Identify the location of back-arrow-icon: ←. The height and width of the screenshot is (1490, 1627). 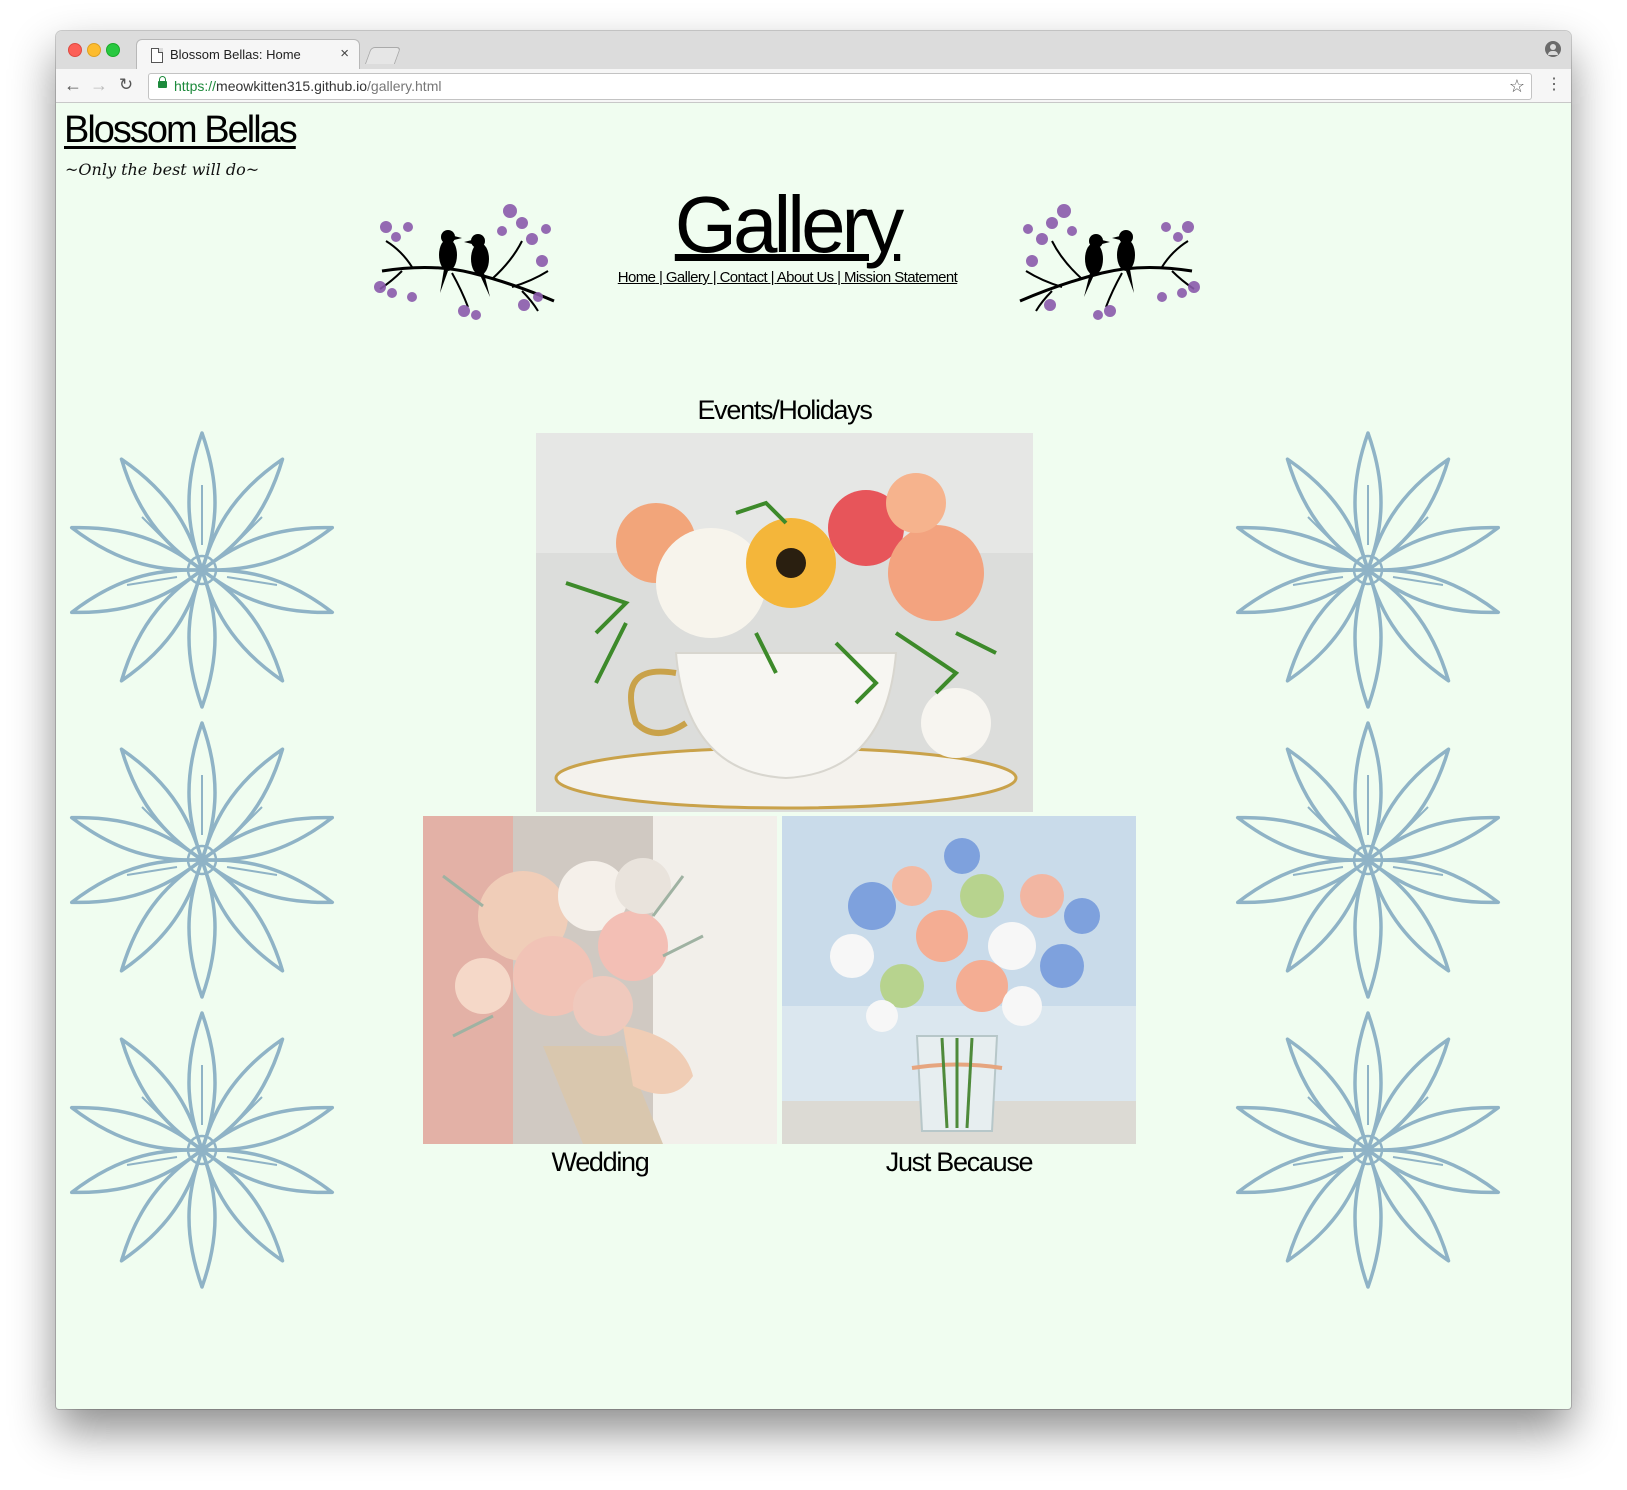
(73, 85).